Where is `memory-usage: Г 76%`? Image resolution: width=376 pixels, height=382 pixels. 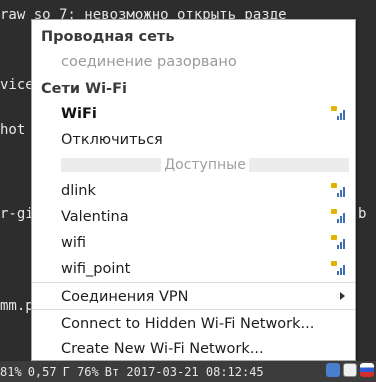 memory-usage: Г 76% is located at coordinates (80, 371).